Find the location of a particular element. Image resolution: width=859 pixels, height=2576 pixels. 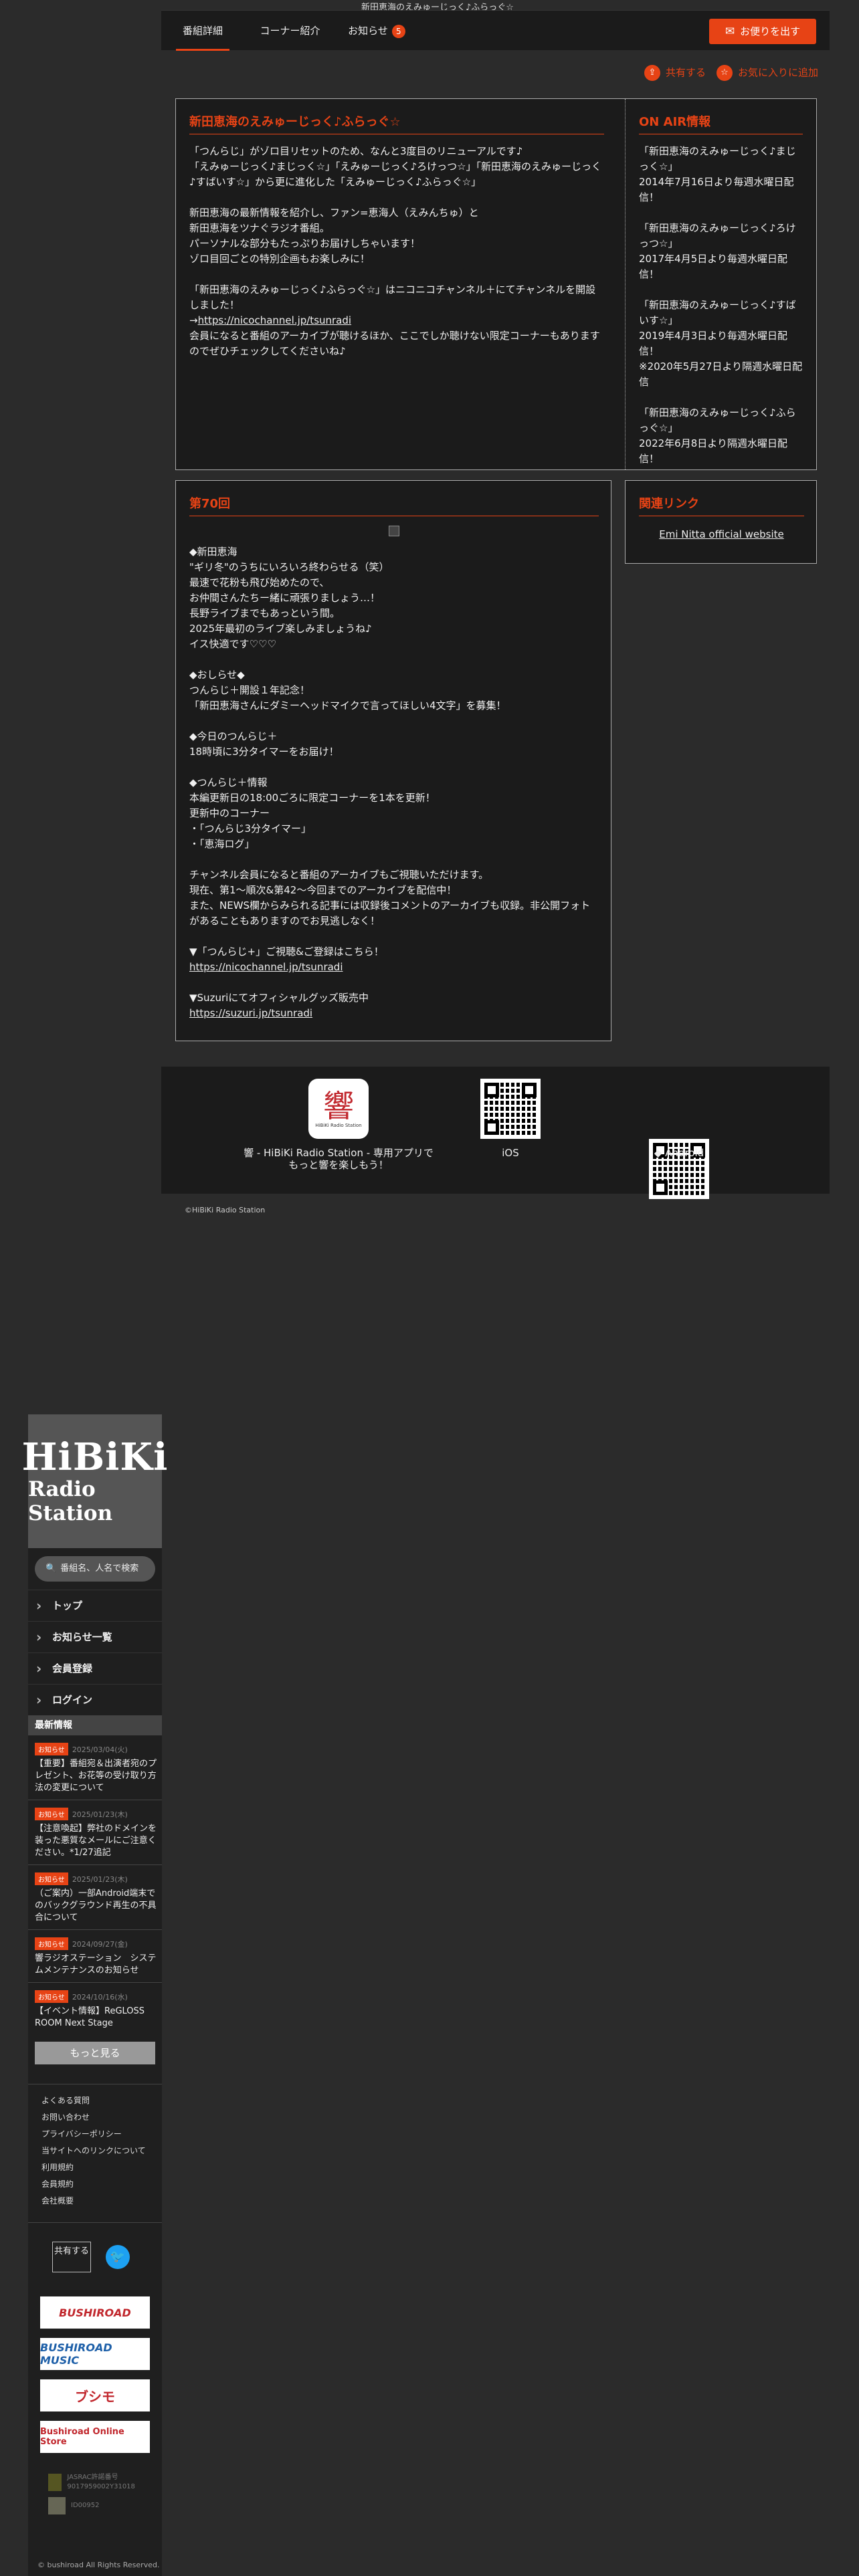

related-content: 関連リンク Emi Nitta official website is located at coordinates (721, 517).